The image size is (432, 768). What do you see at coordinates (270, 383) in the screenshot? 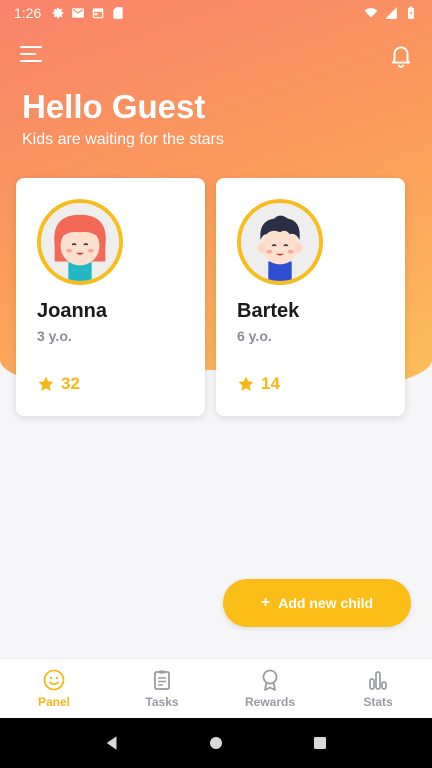
I see `star-count-value: 14` at bounding box center [270, 383].